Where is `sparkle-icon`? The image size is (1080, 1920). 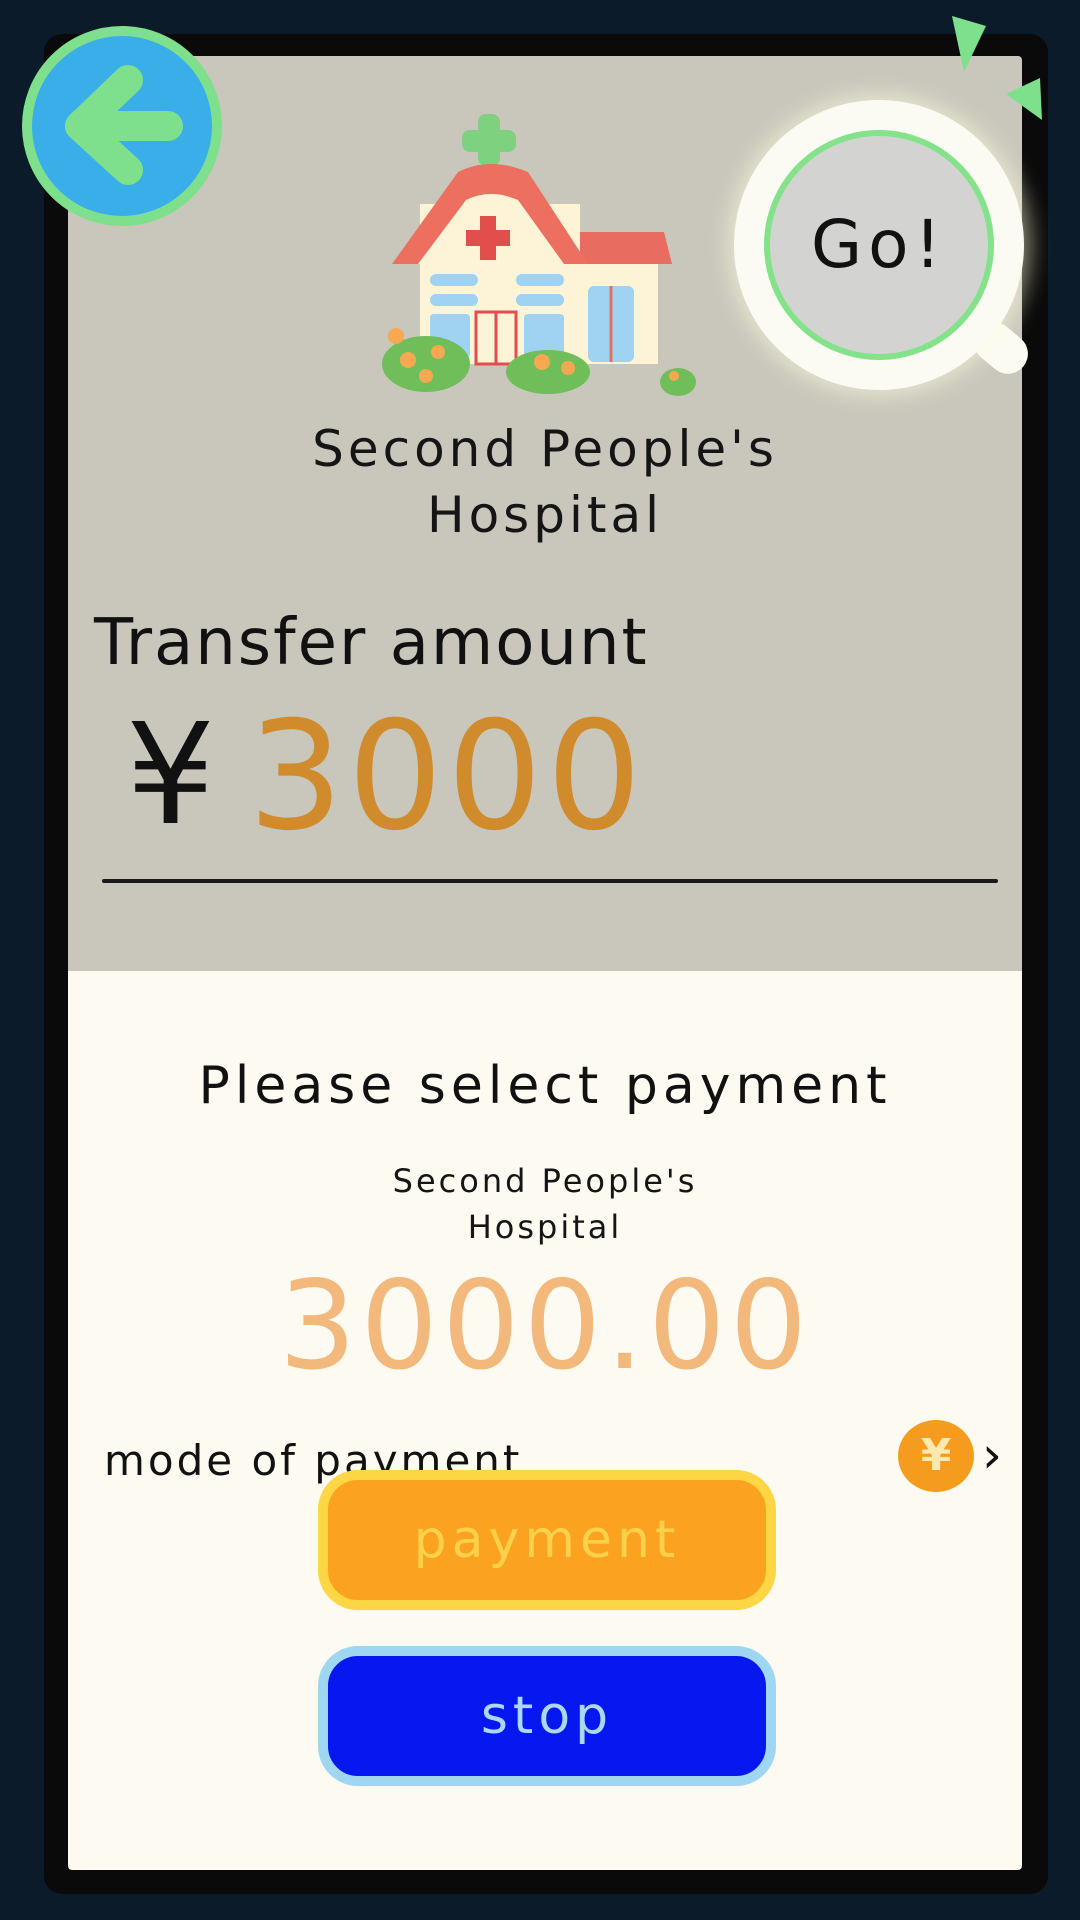
sparkle-icon is located at coordinates (997, 68).